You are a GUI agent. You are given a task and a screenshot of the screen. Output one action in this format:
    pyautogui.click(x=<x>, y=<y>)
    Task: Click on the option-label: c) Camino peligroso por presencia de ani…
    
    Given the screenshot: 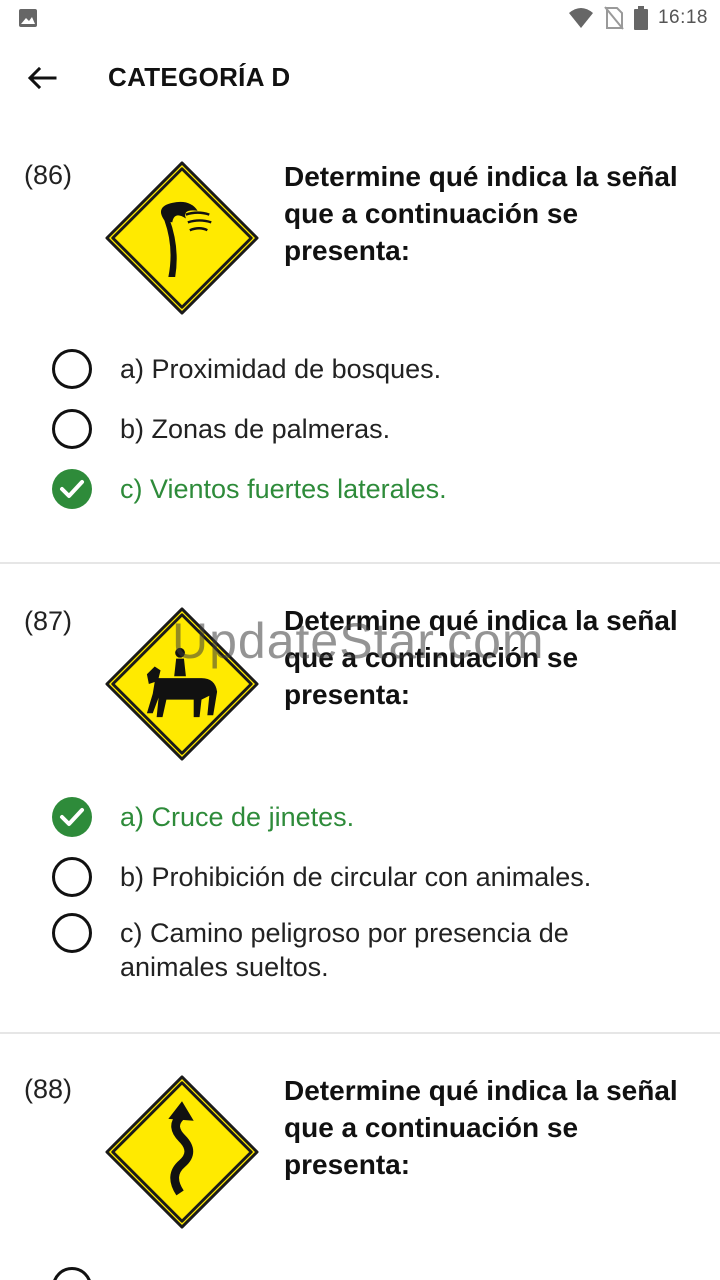 What is the action you would take?
    pyautogui.click(x=344, y=950)
    